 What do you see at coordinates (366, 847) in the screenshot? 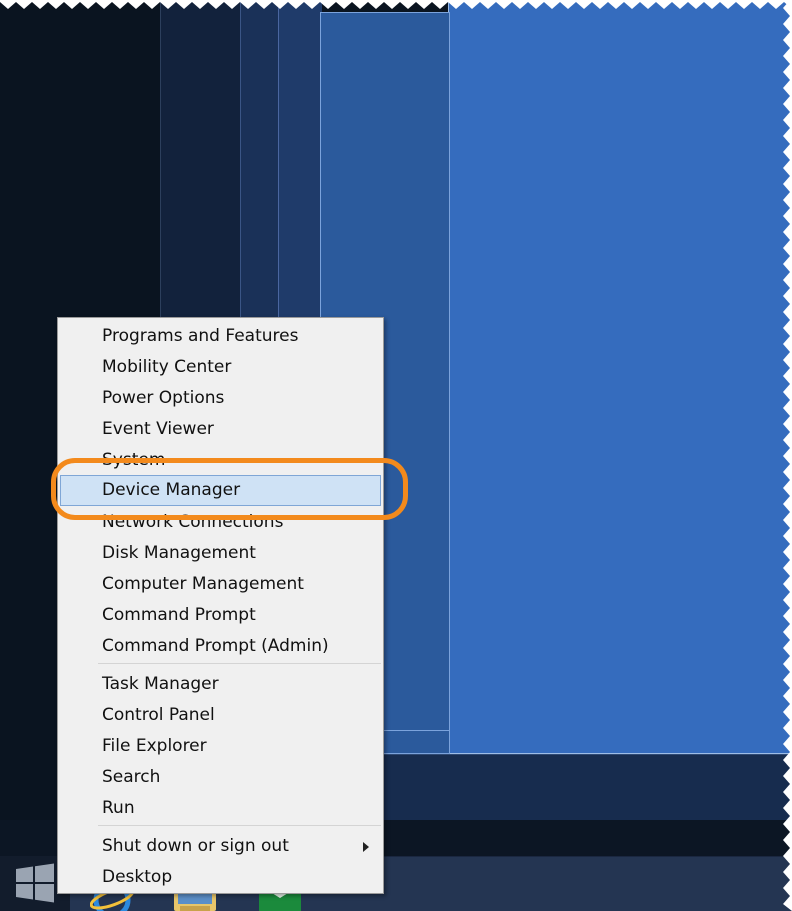
I see `chevron-right-icon` at bounding box center [366, 847].